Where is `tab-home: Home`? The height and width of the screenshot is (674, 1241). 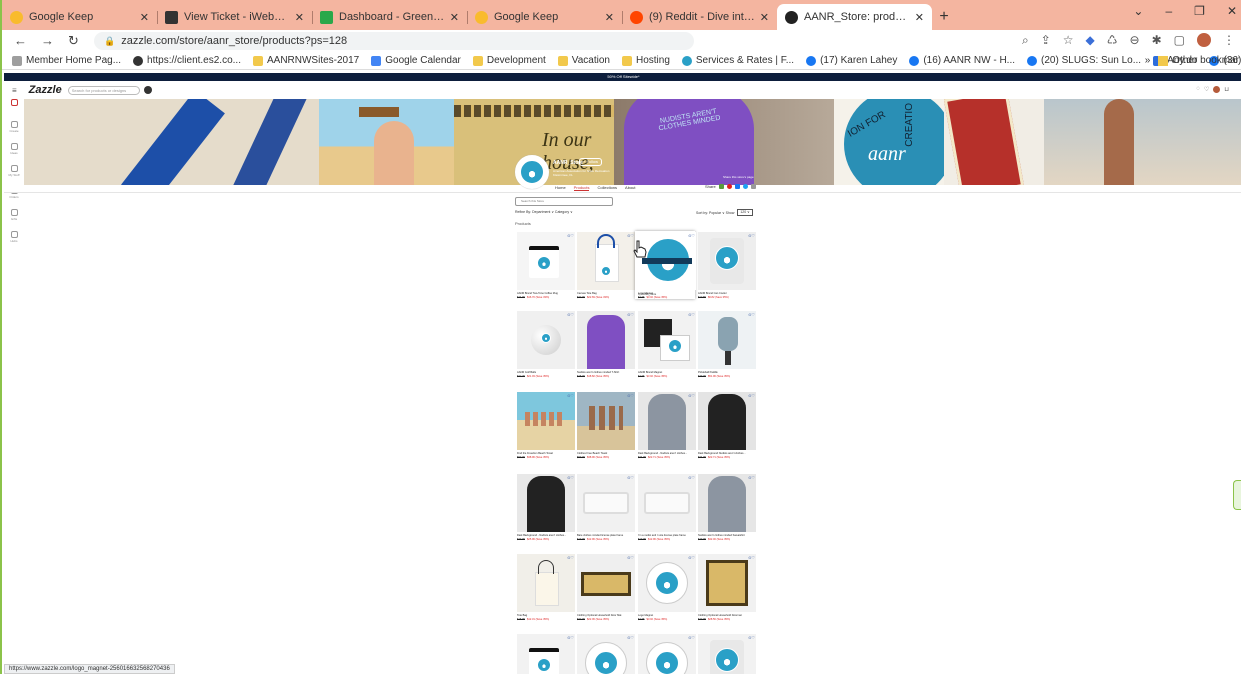 tab-home: Home is located at coordinates (560, 188).